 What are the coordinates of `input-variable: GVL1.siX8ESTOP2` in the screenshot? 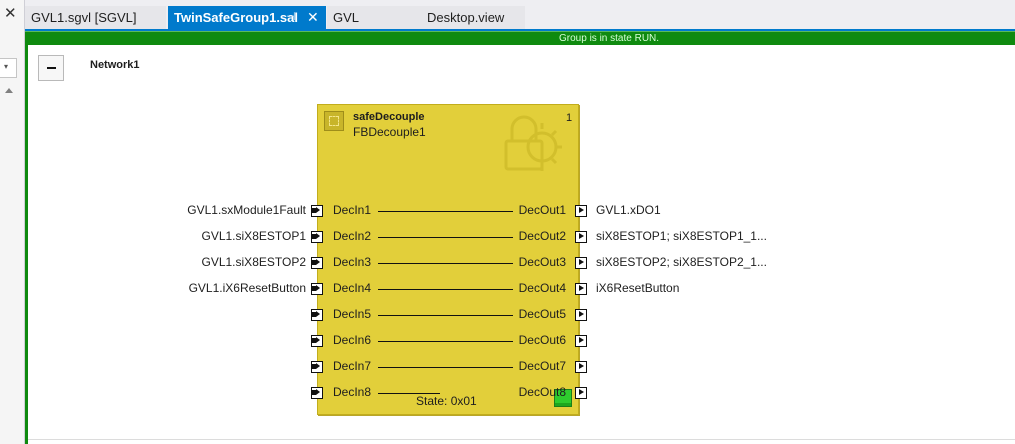 It's located at (254, 262).